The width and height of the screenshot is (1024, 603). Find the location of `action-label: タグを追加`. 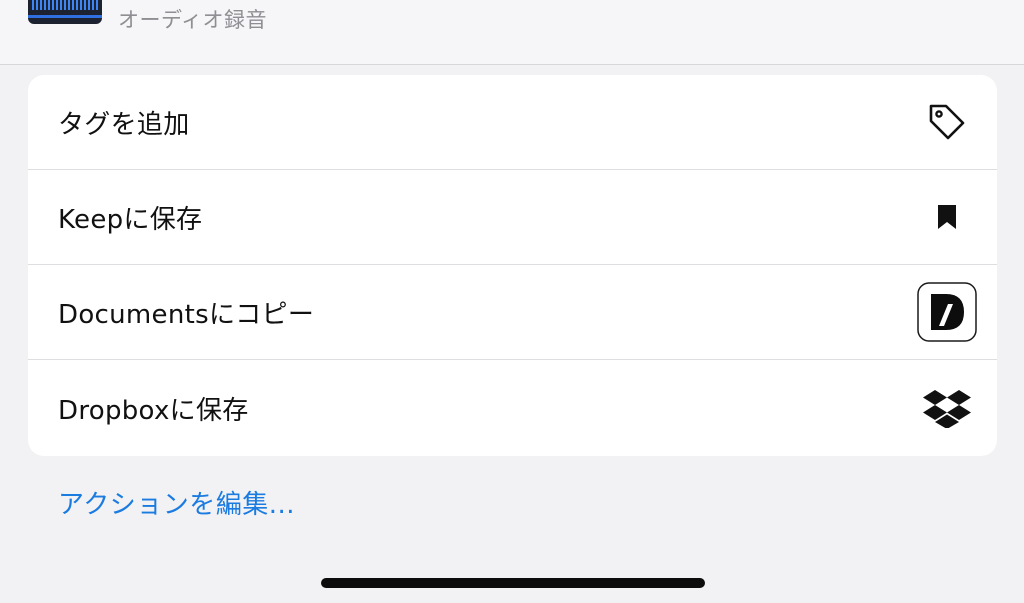

action-label: タグを追加 is located at coordinates (124, 124).